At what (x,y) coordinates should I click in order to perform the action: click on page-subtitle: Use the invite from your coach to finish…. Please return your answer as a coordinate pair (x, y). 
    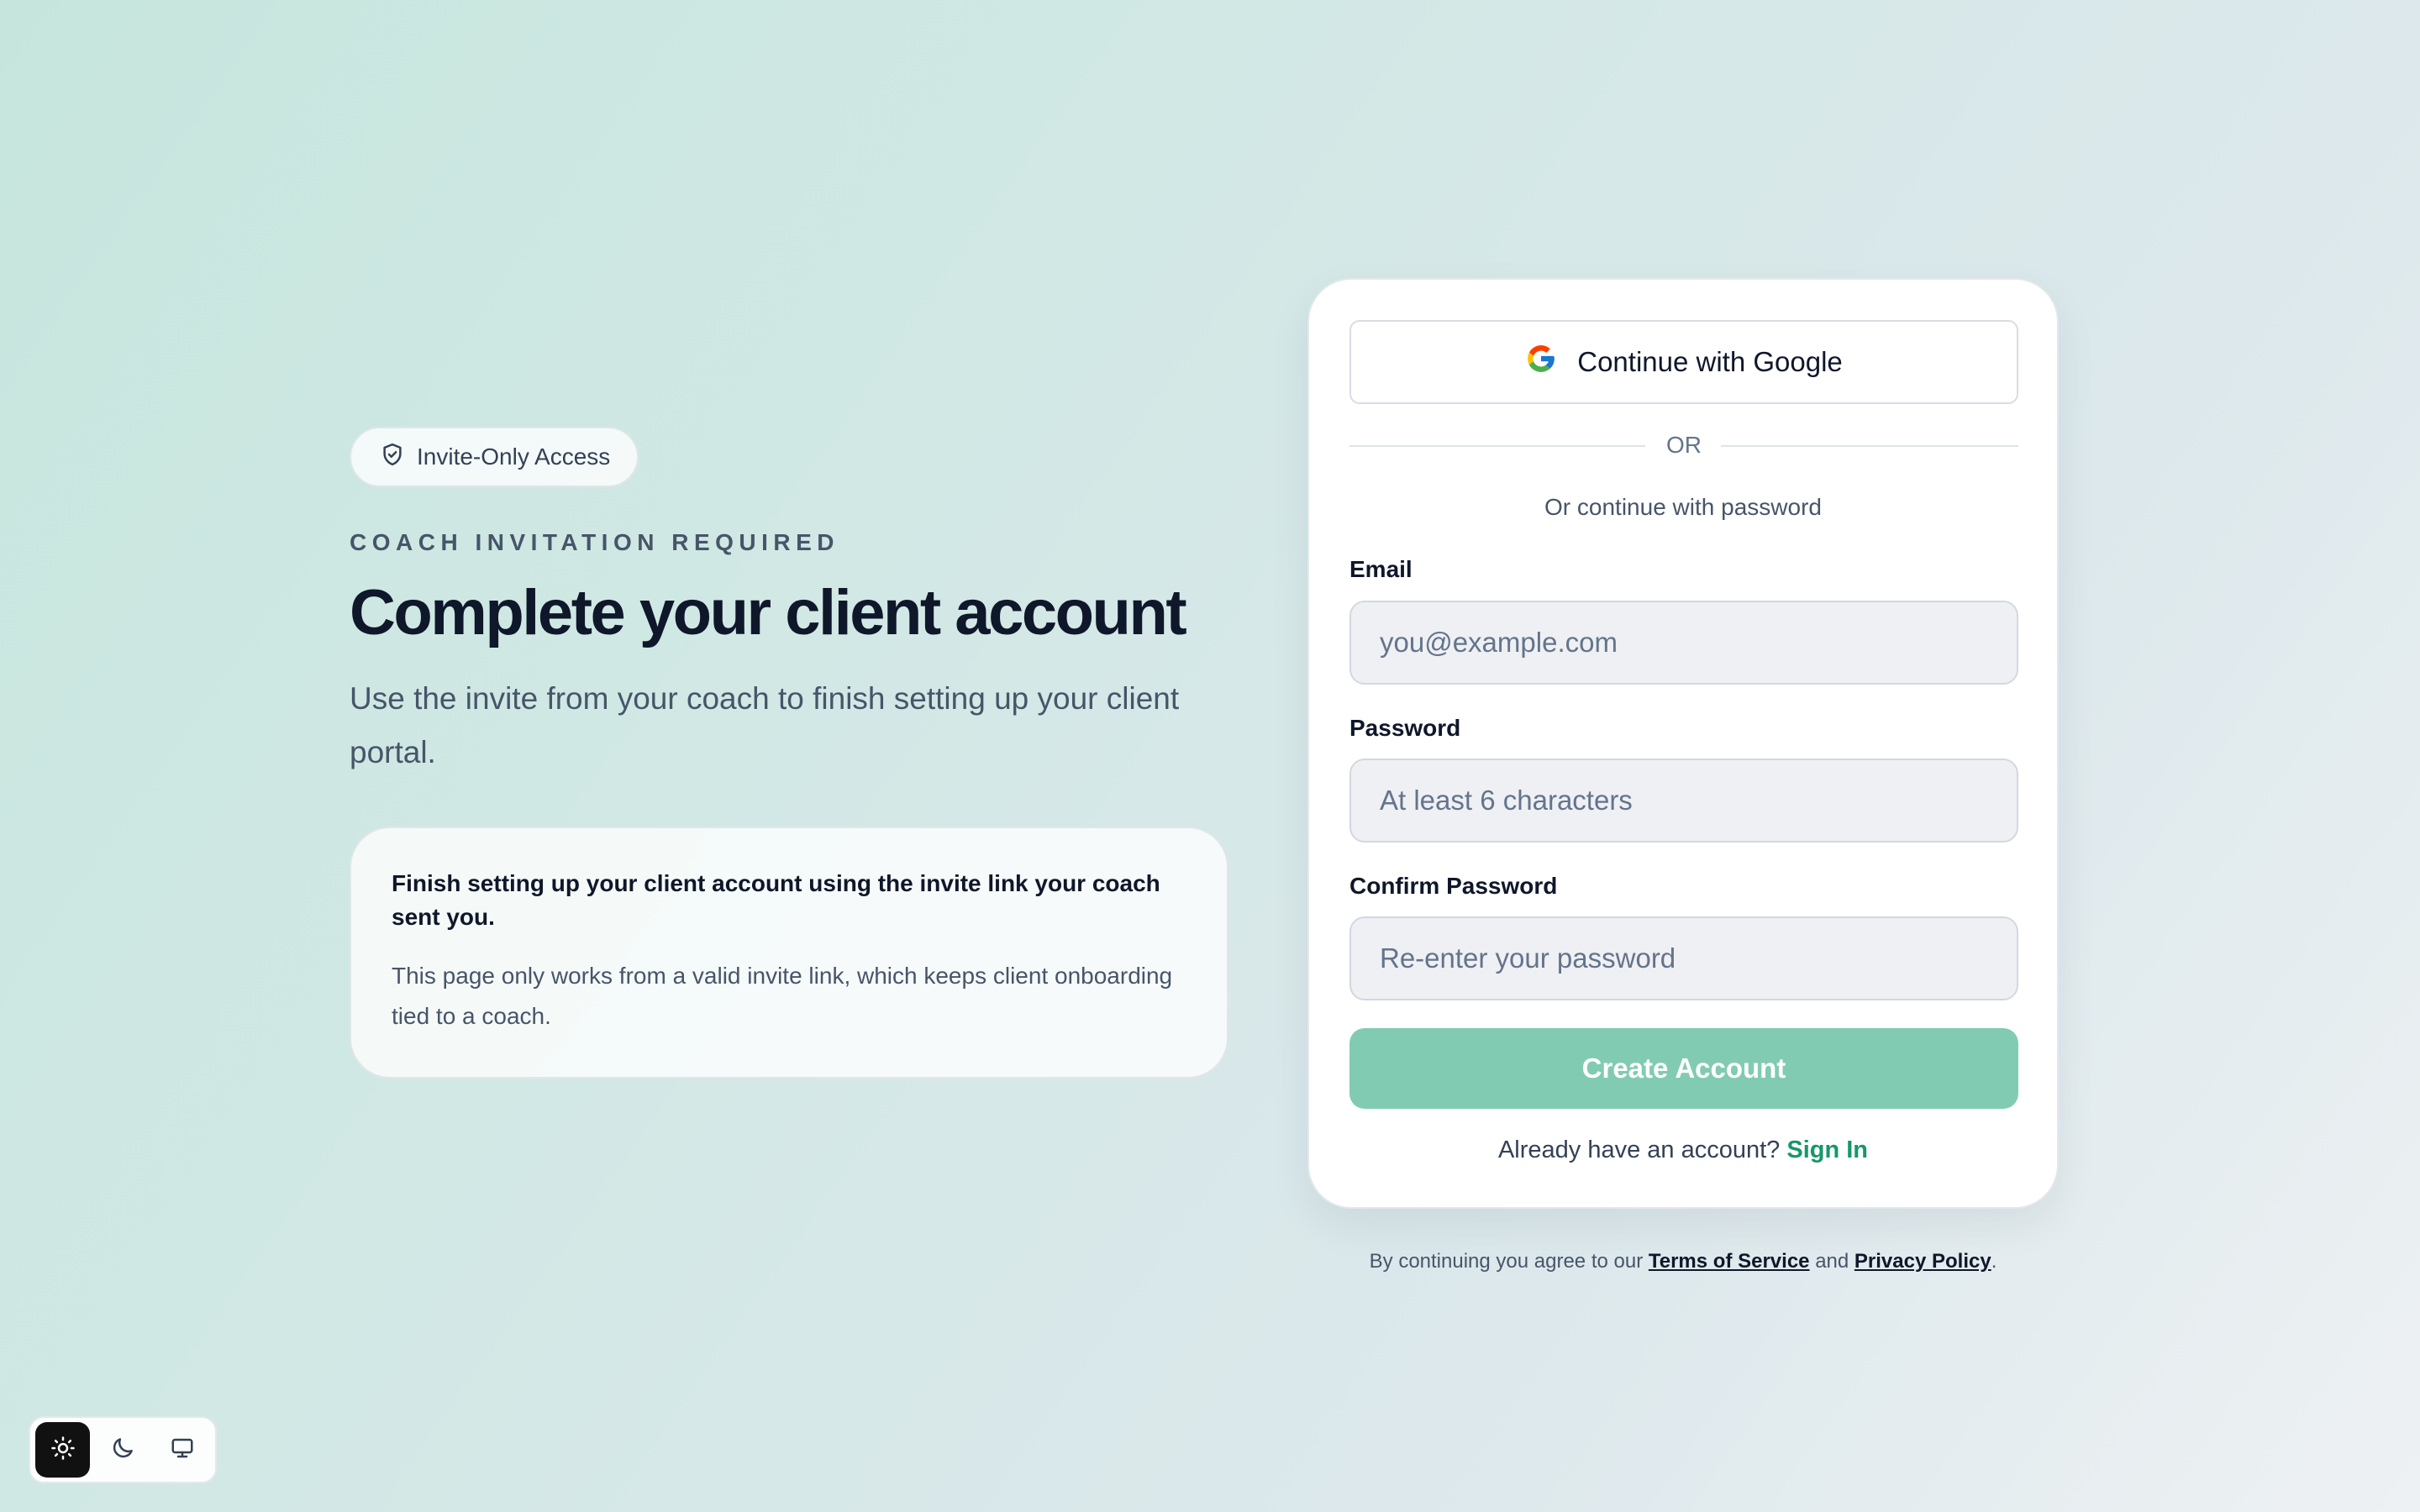
    Looking at the image, I should click on (765, 724).